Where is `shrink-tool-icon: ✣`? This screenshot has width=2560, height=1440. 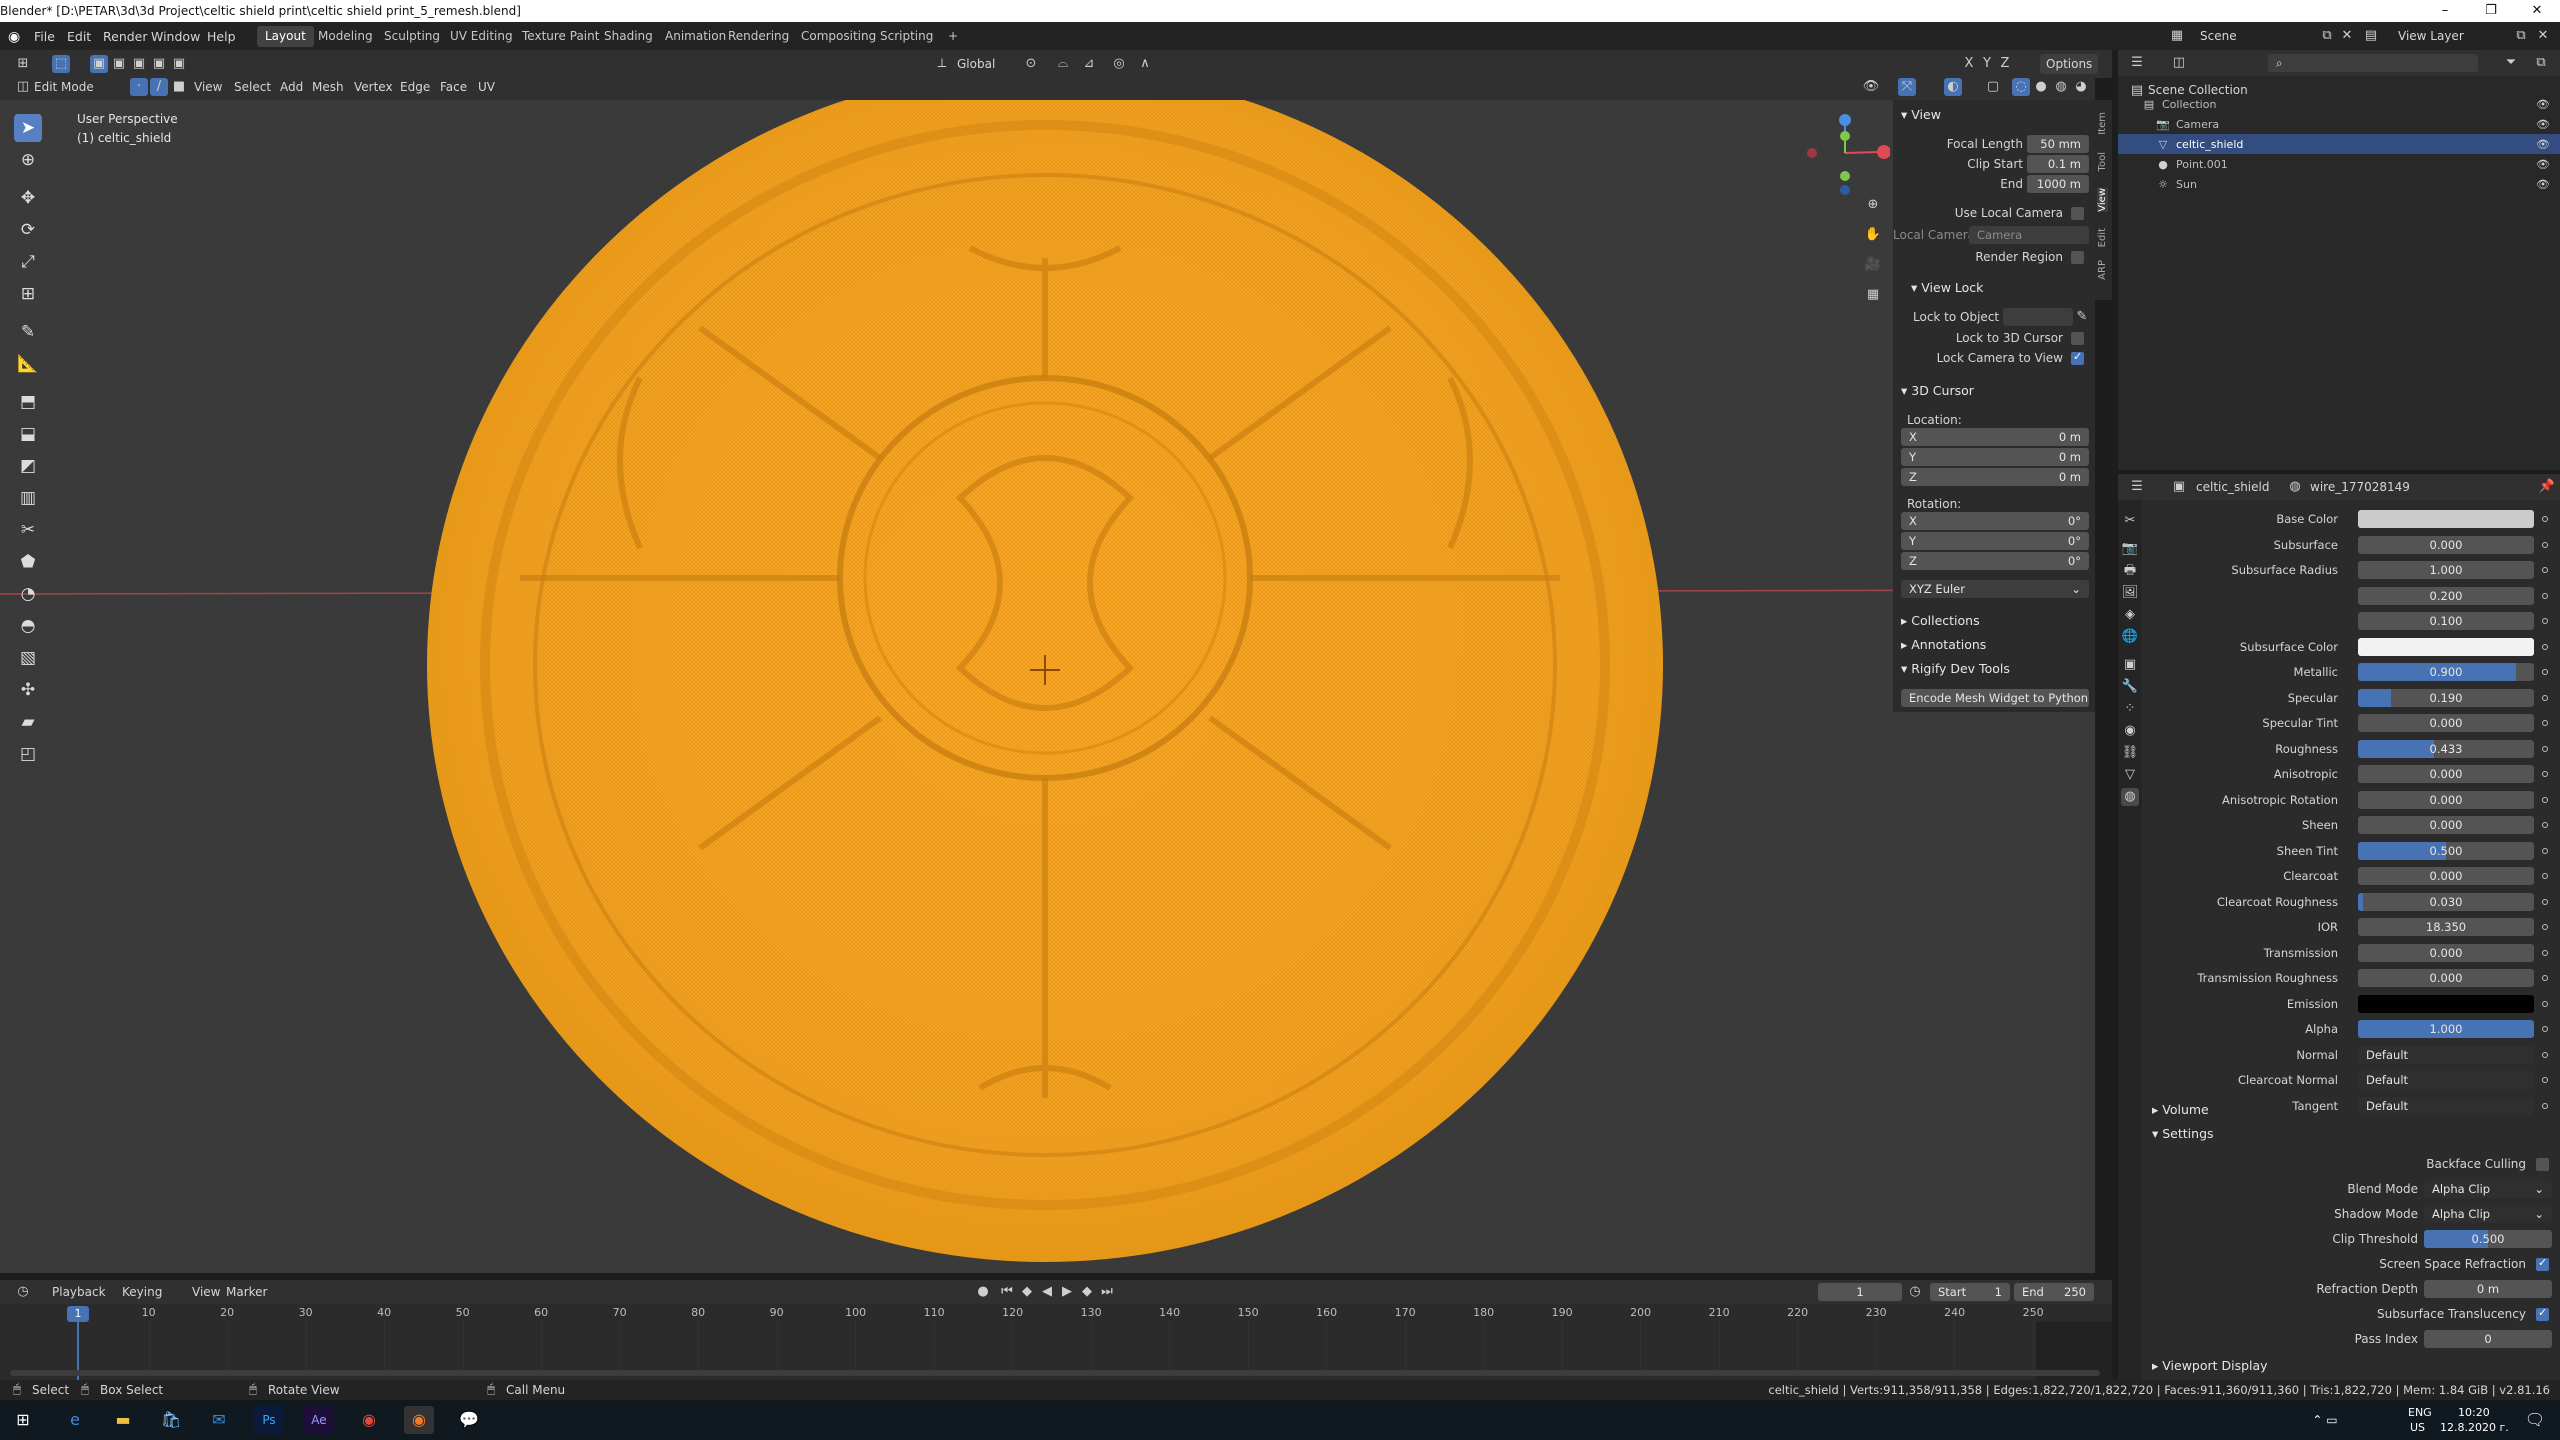
shrink-tool-icon: ✣ is located at coordinates (28, 690).